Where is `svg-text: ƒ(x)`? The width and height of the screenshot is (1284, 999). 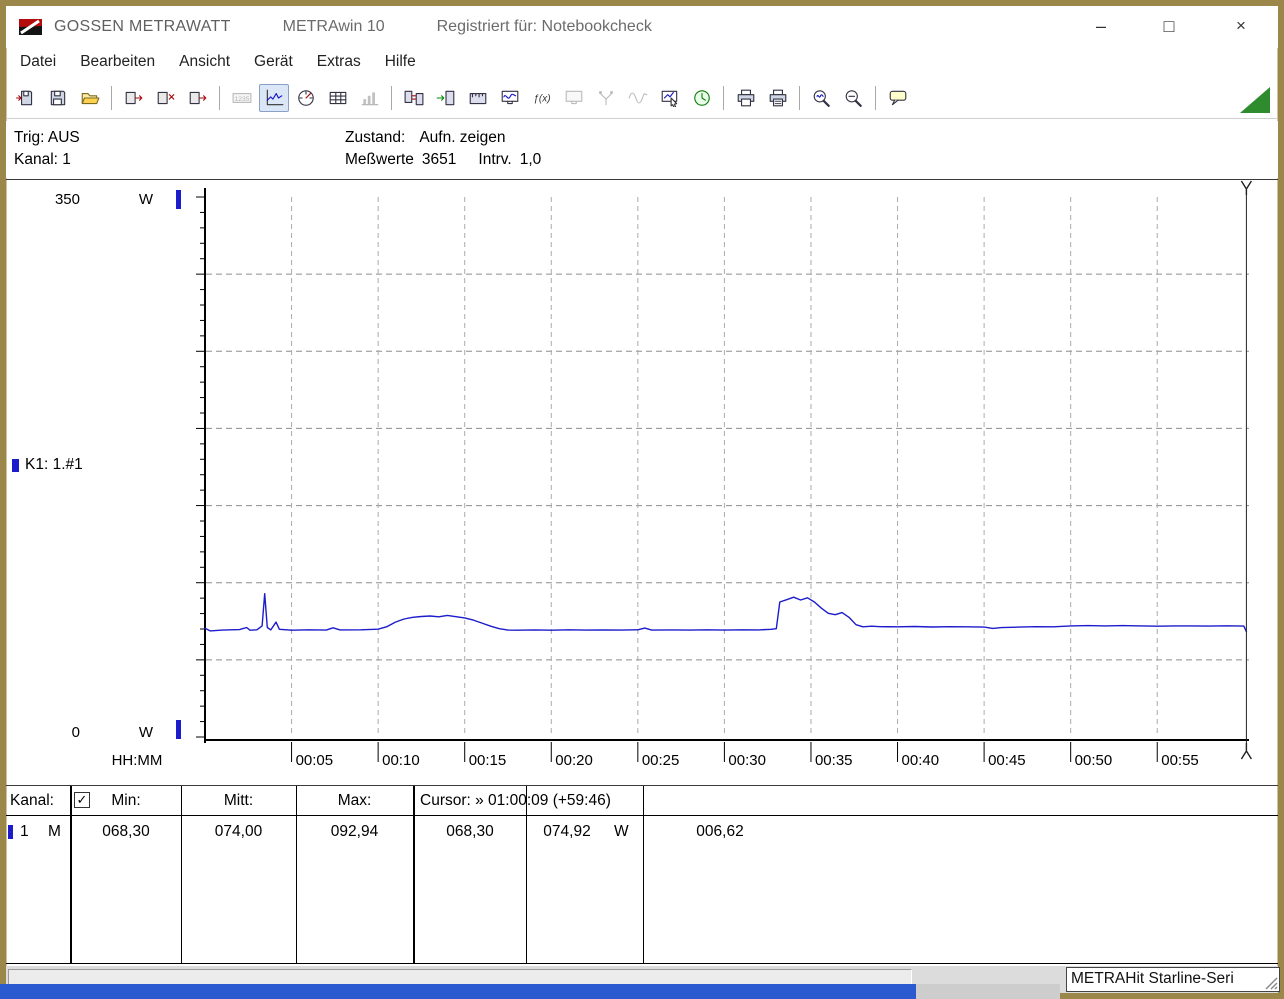
svg-text: ƒ(x) is located at coordinates (541, 98).